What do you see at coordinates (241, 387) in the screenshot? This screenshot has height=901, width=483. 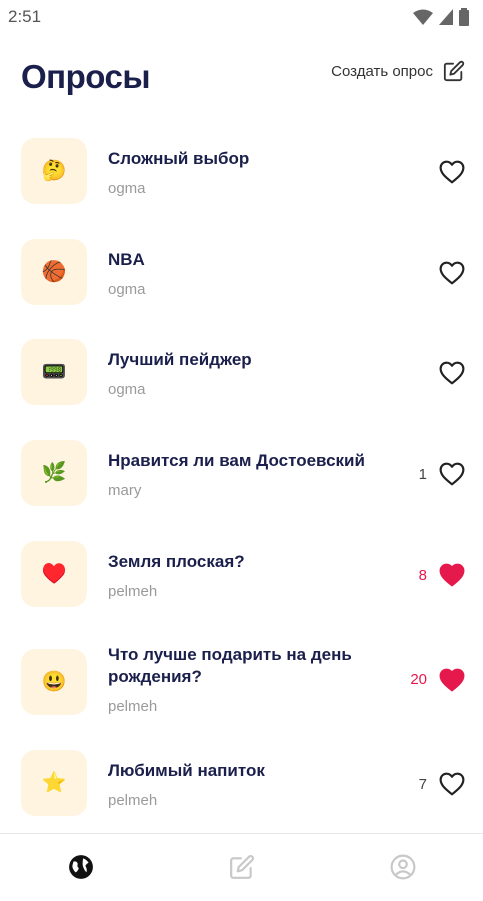 I see `poll-row: 📟 Лучший пейджер ogma` at bounding box center [241, 387].